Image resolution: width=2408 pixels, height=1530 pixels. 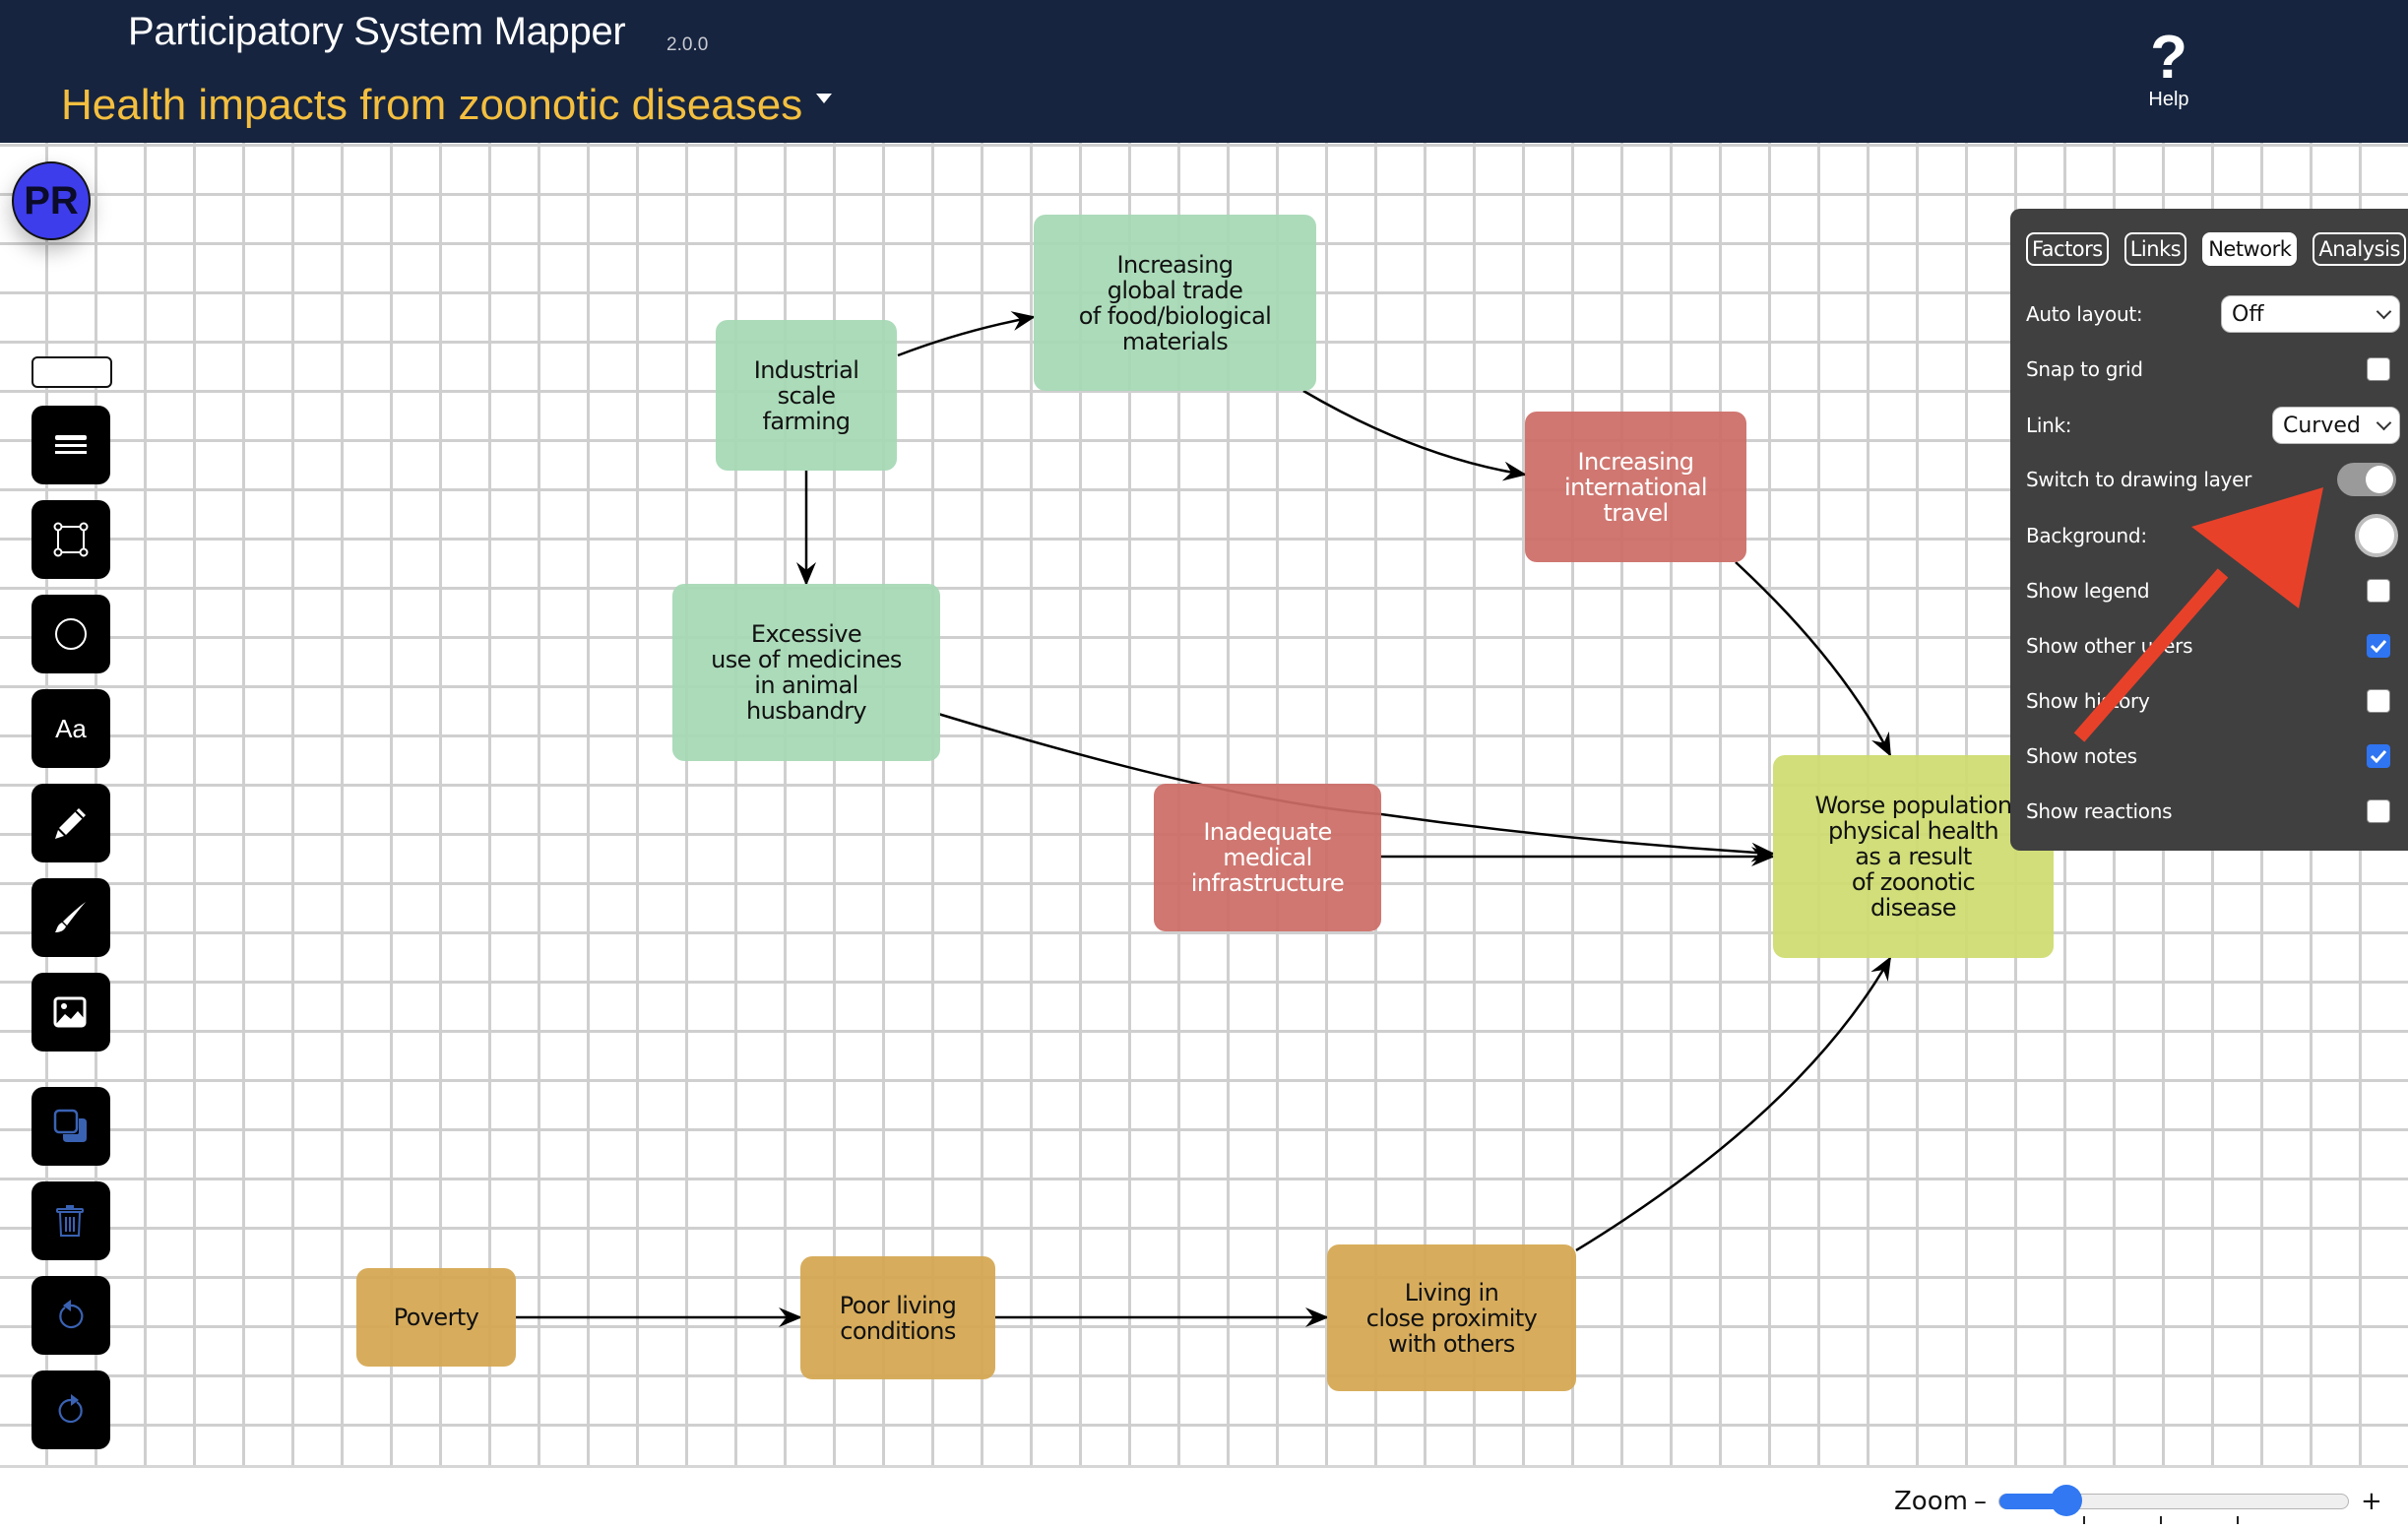 I want to click on zoom-control: Zoom – +, so click(x=2138, y=1501).